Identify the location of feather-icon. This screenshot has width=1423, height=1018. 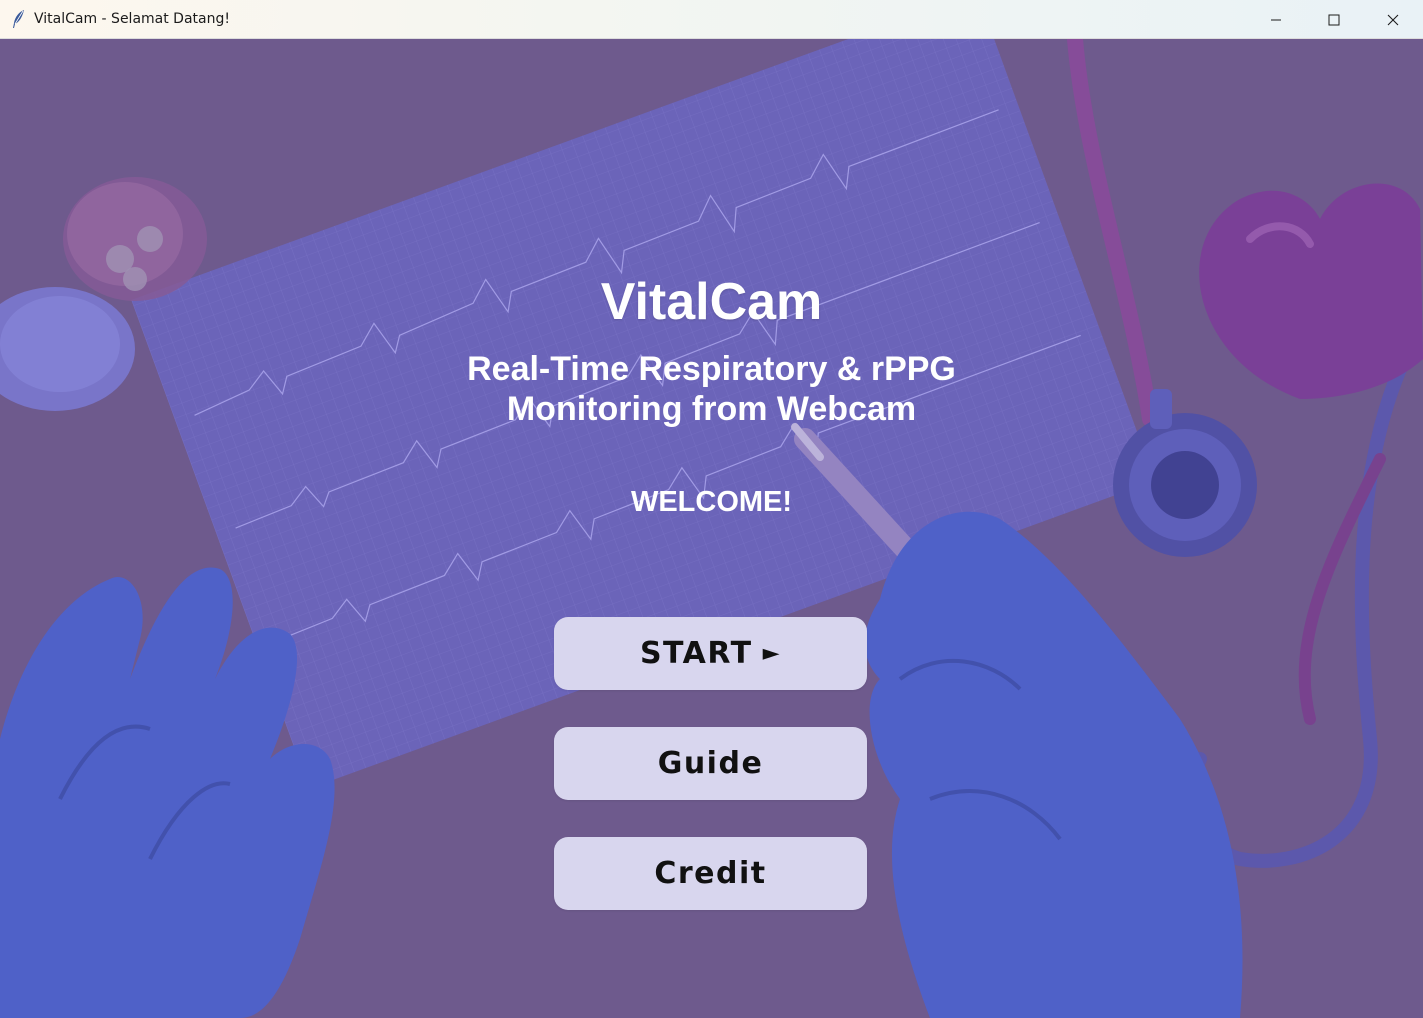
(18, 19).